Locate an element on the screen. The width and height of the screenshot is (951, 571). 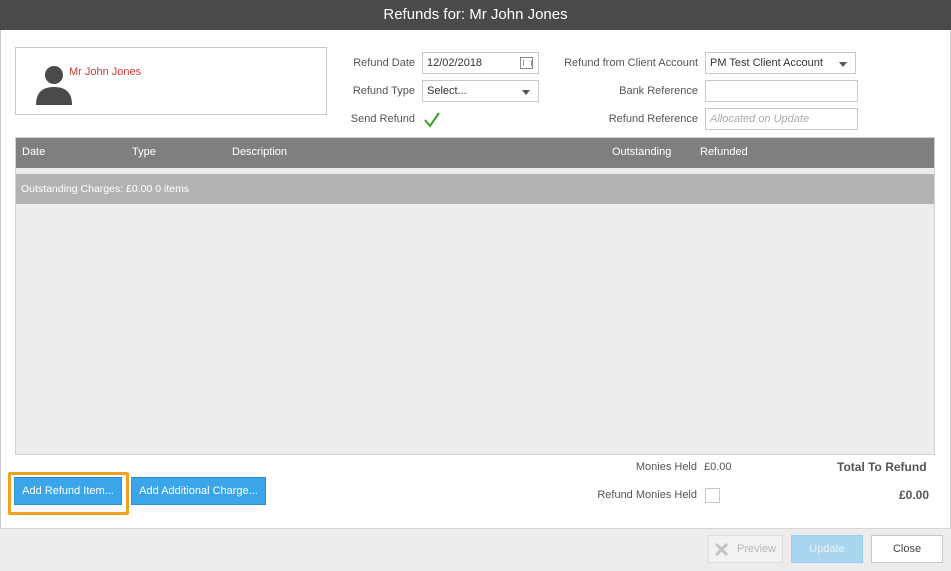
preview-button: Preview is located at coordinates (745, 549).